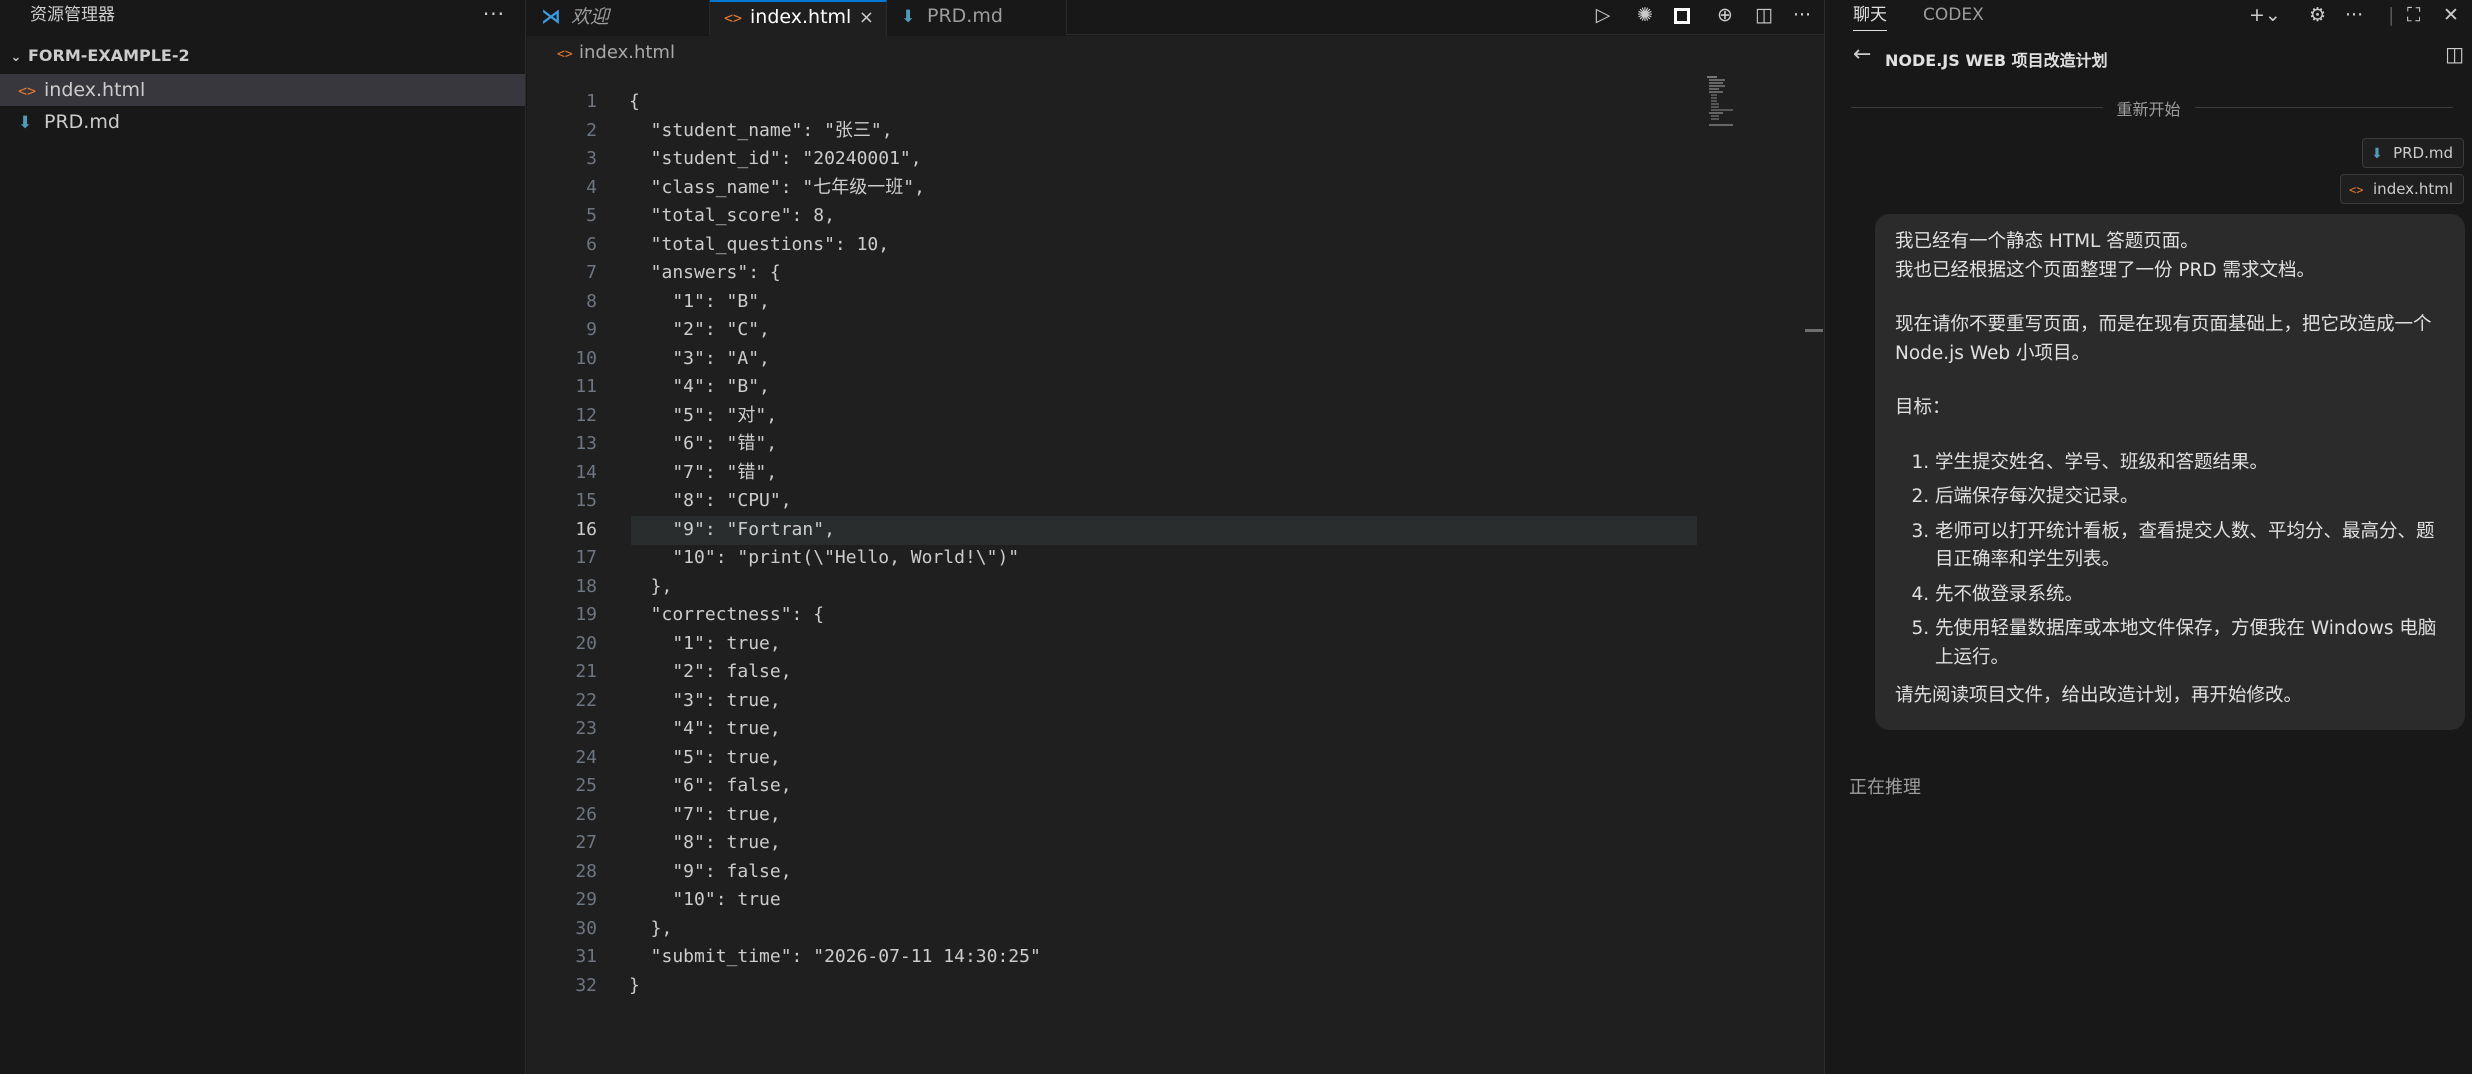  Describe the element at coordinates (977, 17) in the screenshot. I see `tab-prd-md: ⬇ PRD.md` at that location.